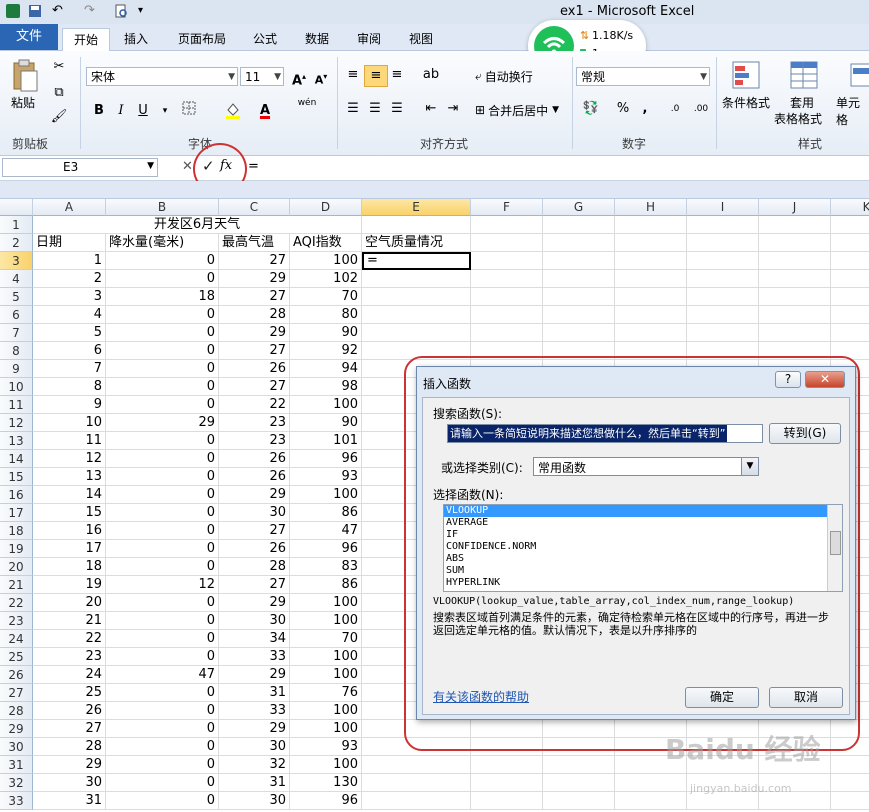 The height and width of the screenshot is (812, 869). What do you see at coordinates (69, 567) in the screenshot?
I see `cell-date: 18` at bounding box center [69, 567].